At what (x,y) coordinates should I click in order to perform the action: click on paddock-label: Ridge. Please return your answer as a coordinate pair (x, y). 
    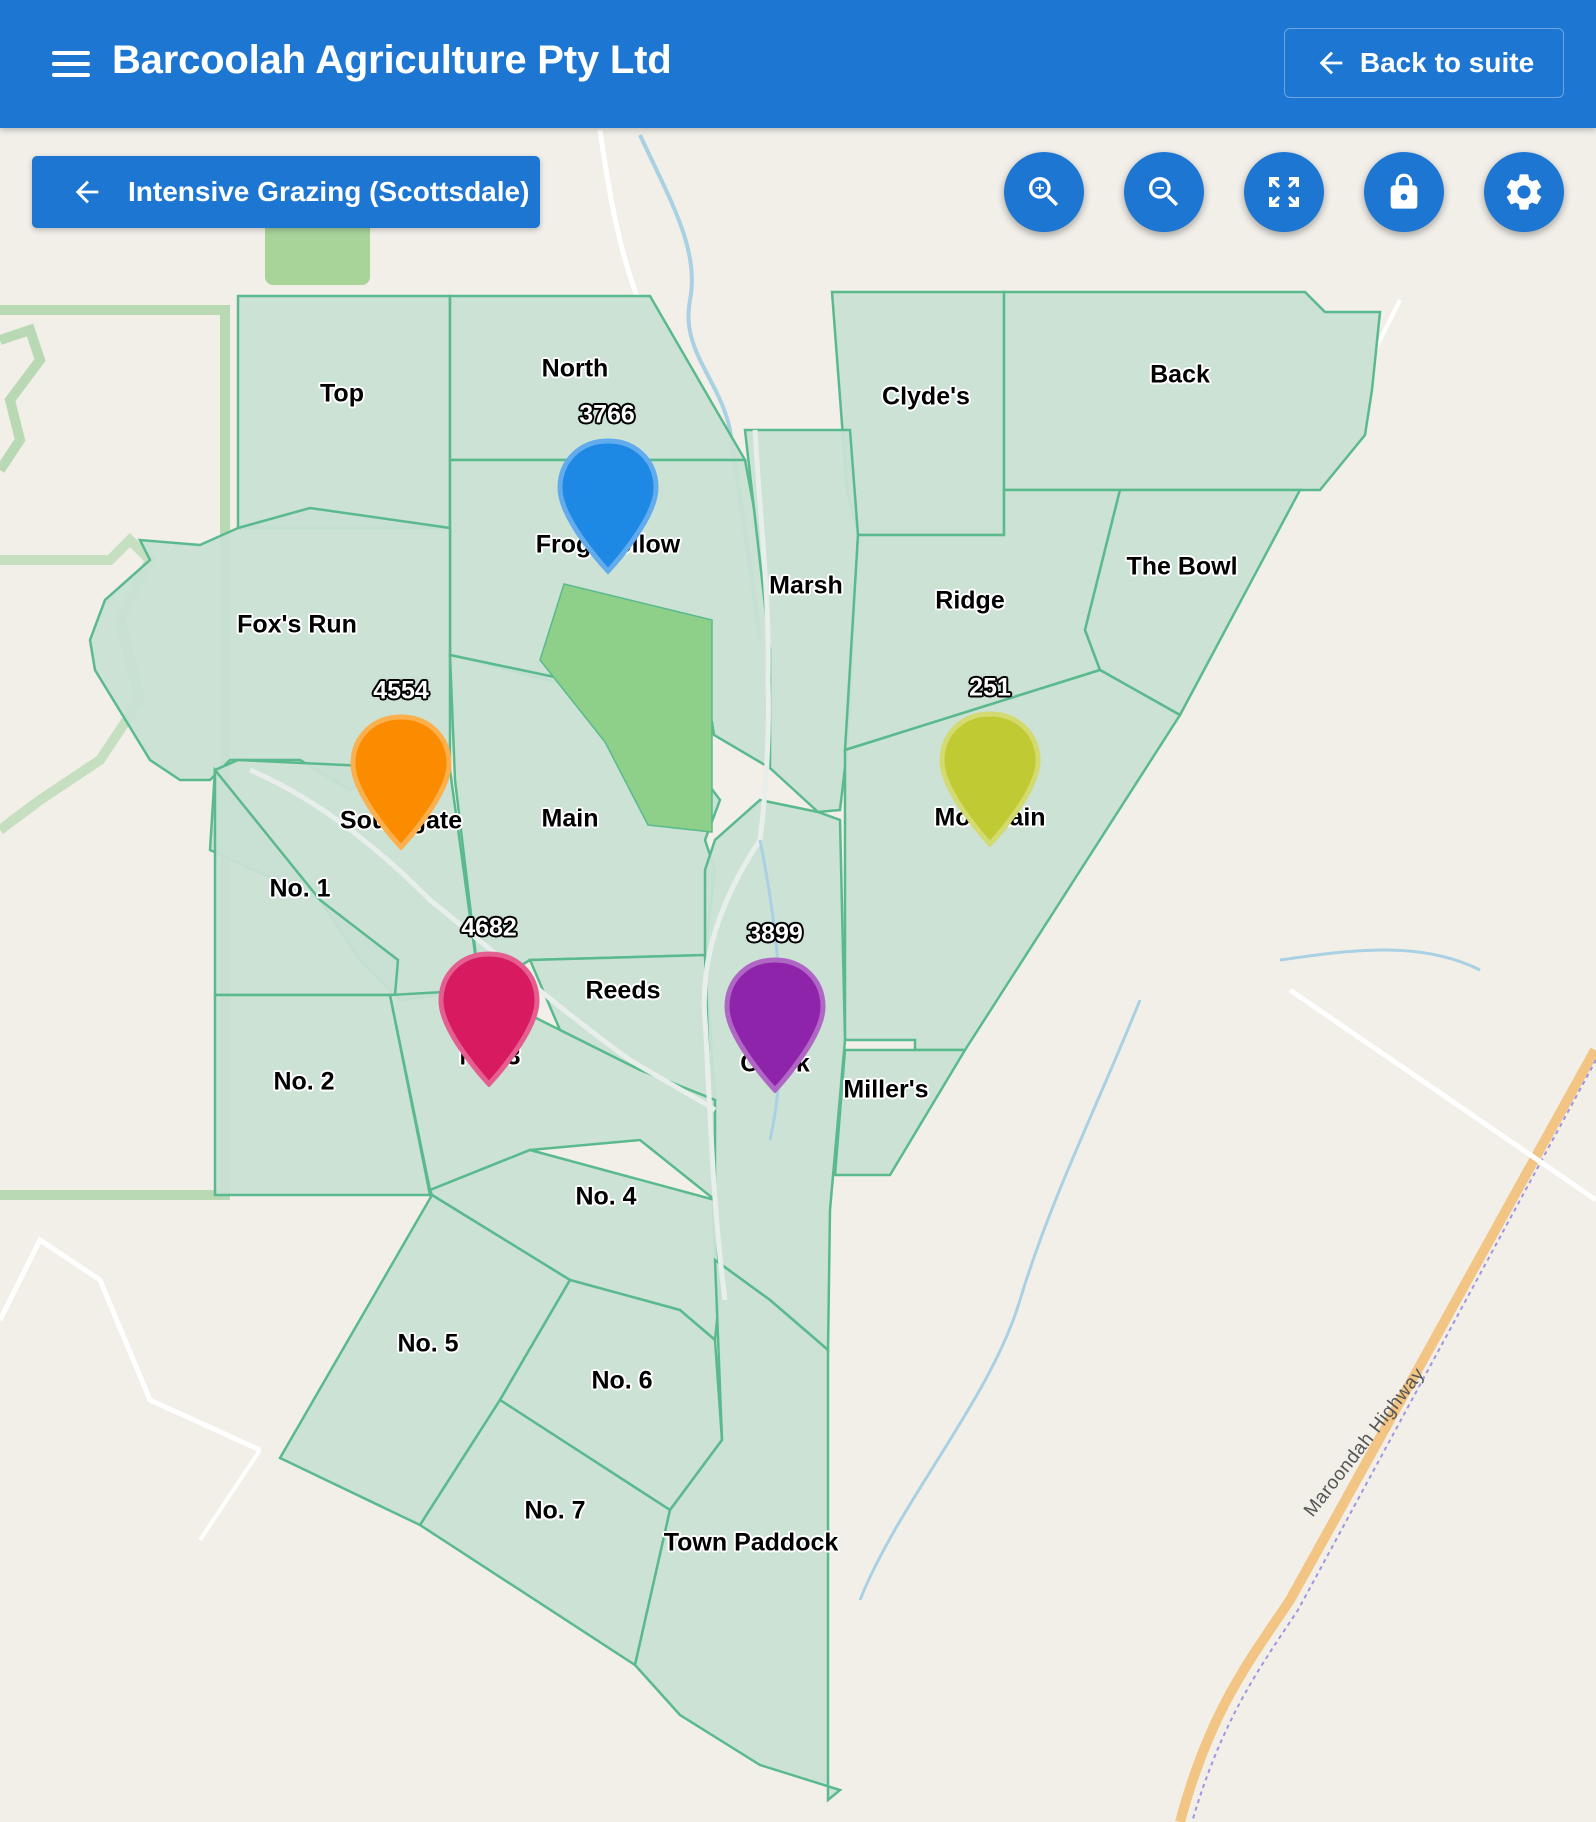
    Looking at the image, I should click on (969, 601).